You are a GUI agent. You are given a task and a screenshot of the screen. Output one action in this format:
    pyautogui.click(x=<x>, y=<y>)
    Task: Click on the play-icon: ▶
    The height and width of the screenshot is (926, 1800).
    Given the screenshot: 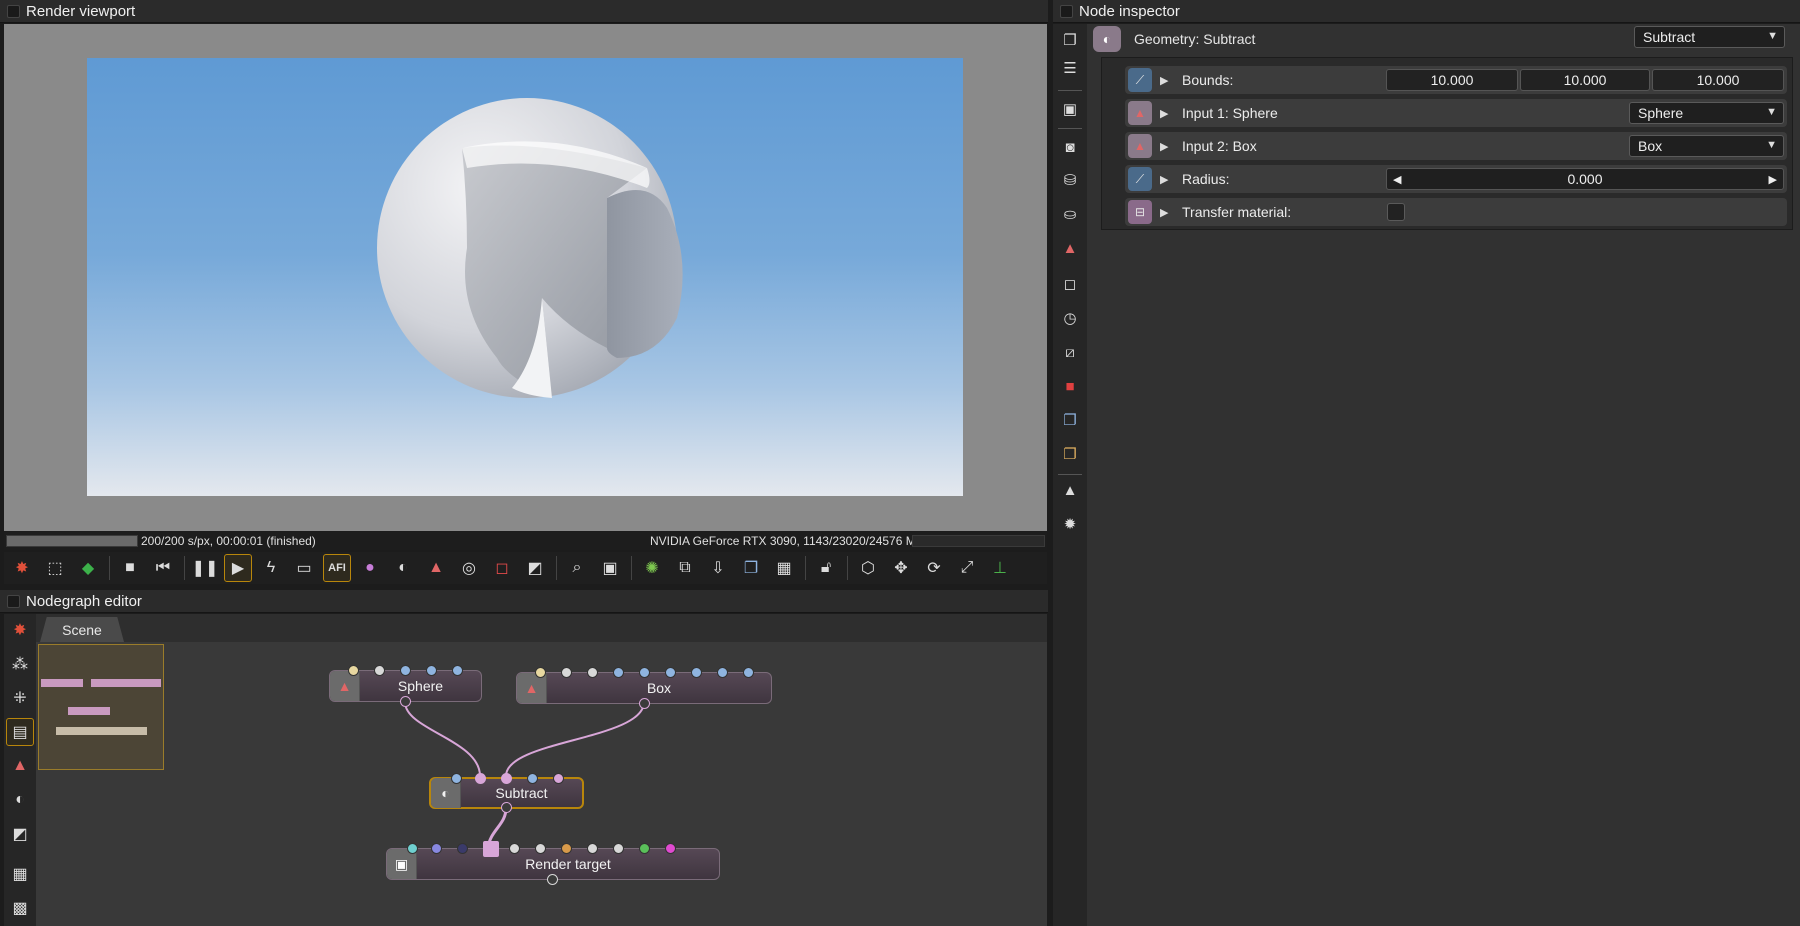 What is the action you would take?
    pyautogui.click(x=238, y=568)
    